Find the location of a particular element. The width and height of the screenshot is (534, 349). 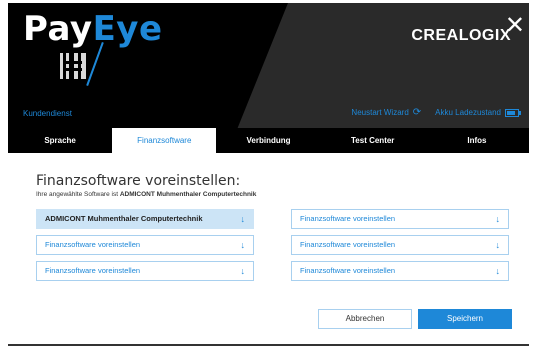

tab-finanzsoftware: Finanzsoftware is located at coordinates (164, 140).